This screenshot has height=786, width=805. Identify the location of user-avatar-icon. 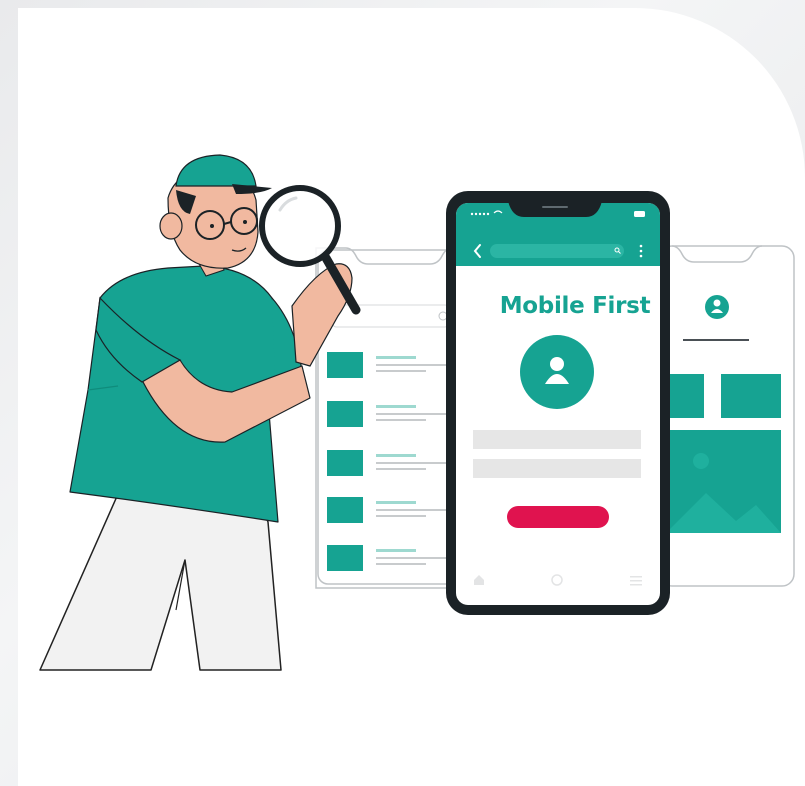
(717, 307).